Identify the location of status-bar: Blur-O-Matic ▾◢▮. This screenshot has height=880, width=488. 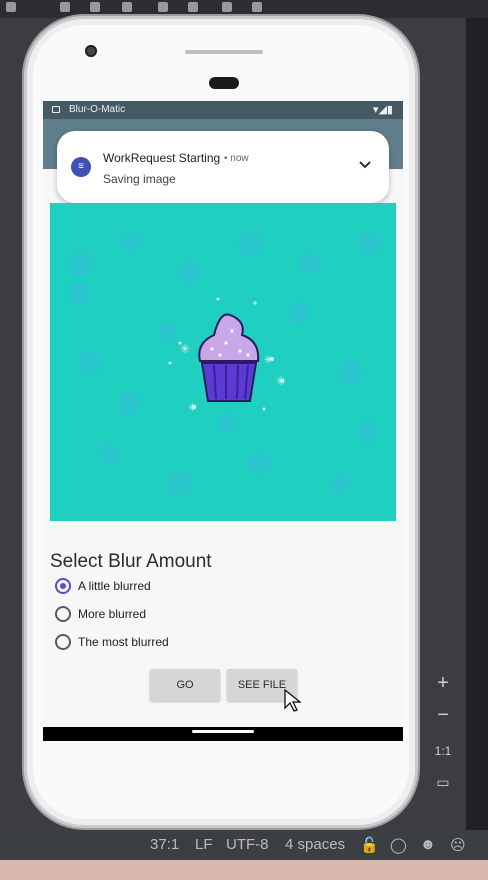
(223, 110).